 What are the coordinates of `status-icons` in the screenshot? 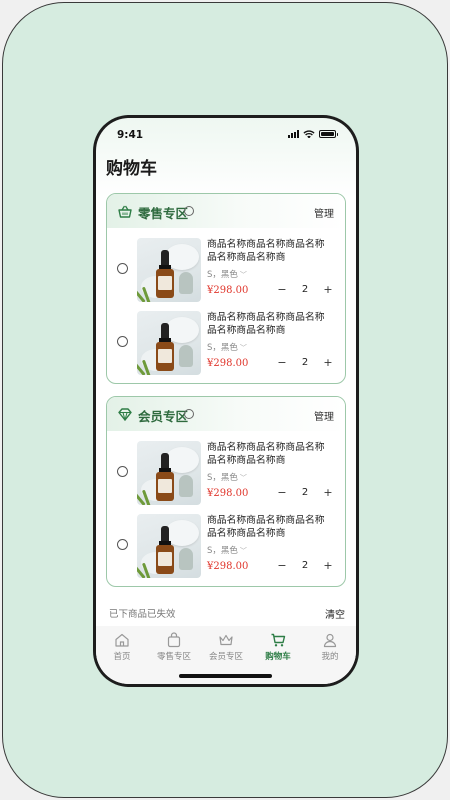 It's located at (313, 134).